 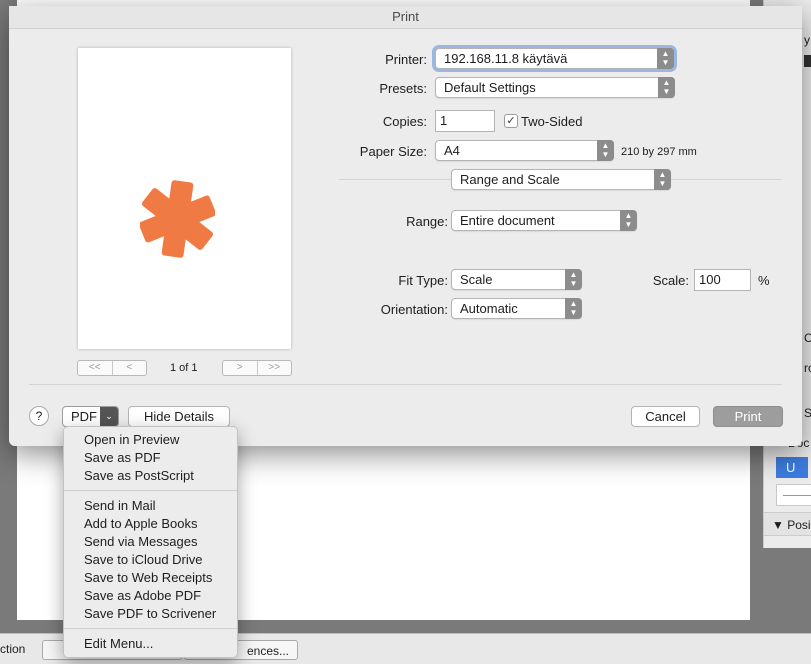 What do you see at coordinates (552, 121) in the screenshot?
I see `two-sided-label: Two-Sided` at bounding box center [552, 121].